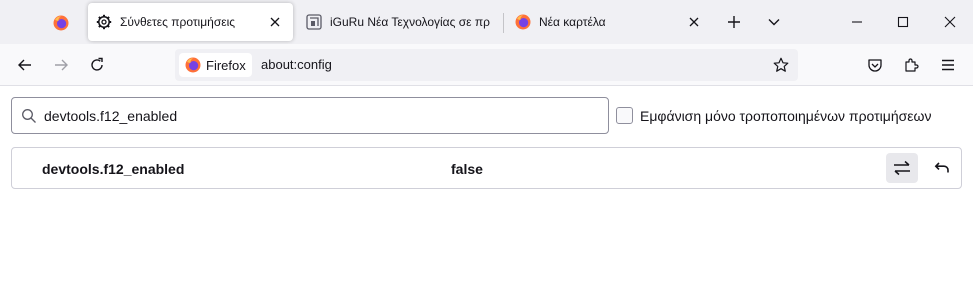 Image resolution: width=973 pixels, height=301 pixels. I want to click on toggle-preference-button, so click(902, 168).